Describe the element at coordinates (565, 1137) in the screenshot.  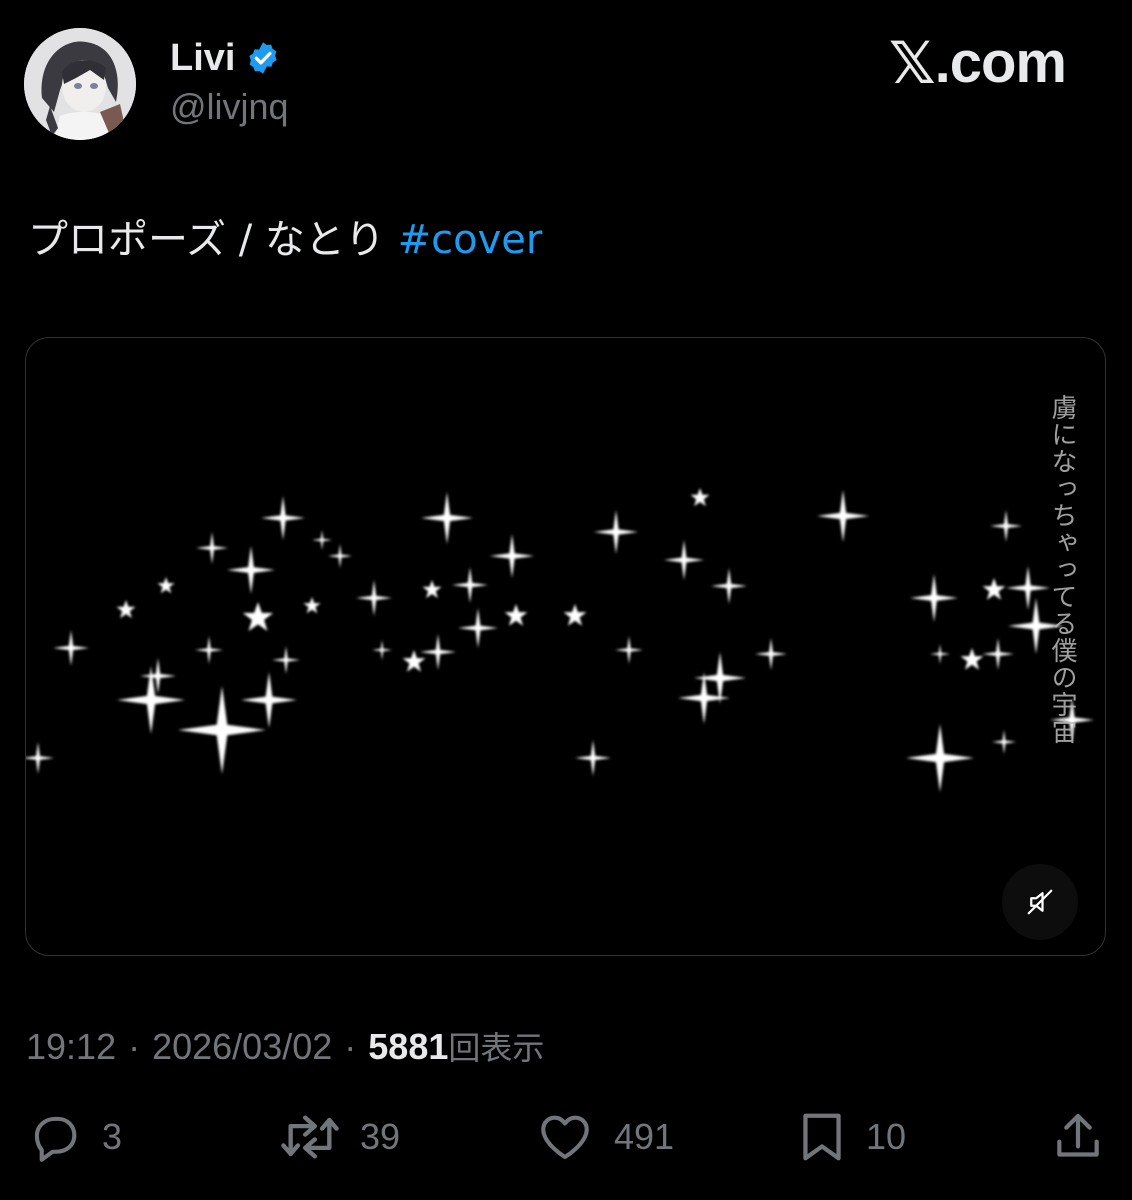
I see `heart-icon` at that location.